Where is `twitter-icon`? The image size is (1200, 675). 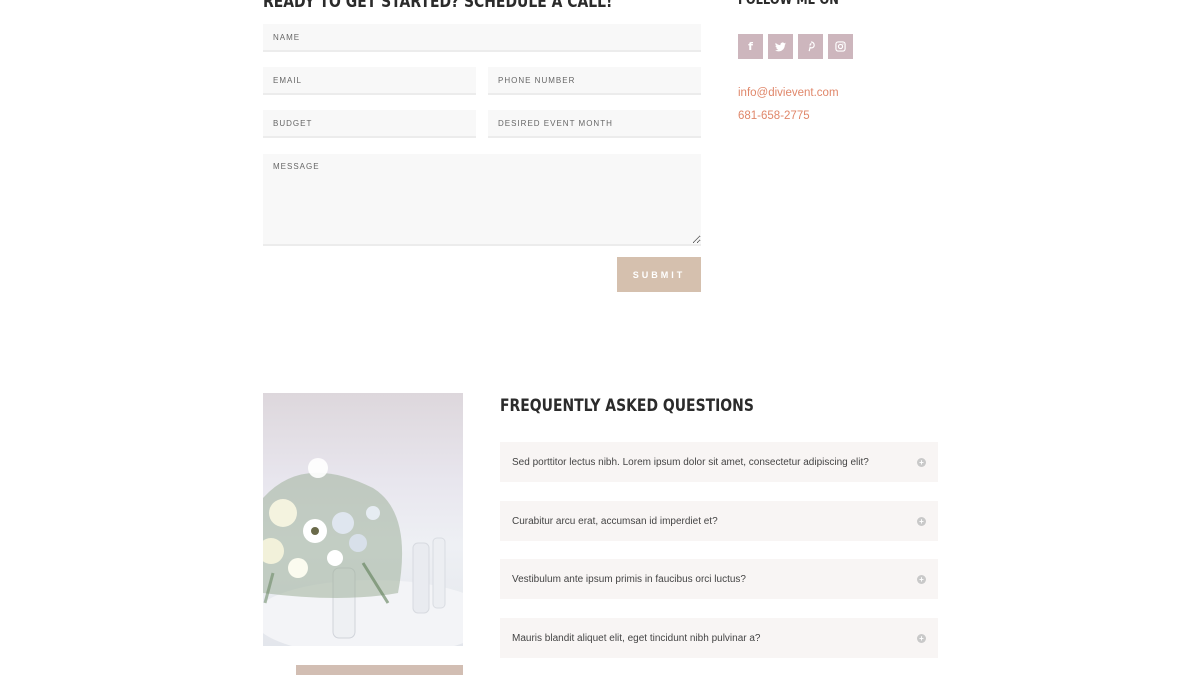 twitter-icon is located at coordinates (780, 46).